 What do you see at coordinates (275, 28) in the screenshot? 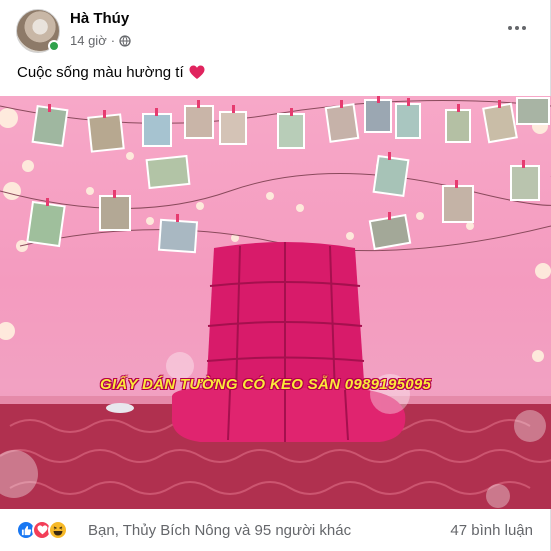
I see `post-header: Hà Thúy 14 giờ ·` at bounding box center [275, 28].